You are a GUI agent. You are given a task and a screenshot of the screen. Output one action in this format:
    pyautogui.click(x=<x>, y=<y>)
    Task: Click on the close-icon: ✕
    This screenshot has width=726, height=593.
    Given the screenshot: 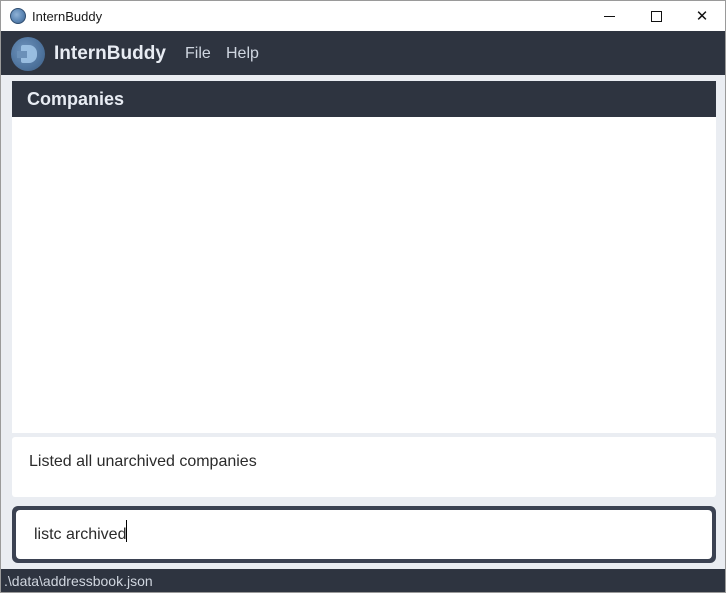 What is the action you would take?
    pyautogui.click(x=702, y=16)
    